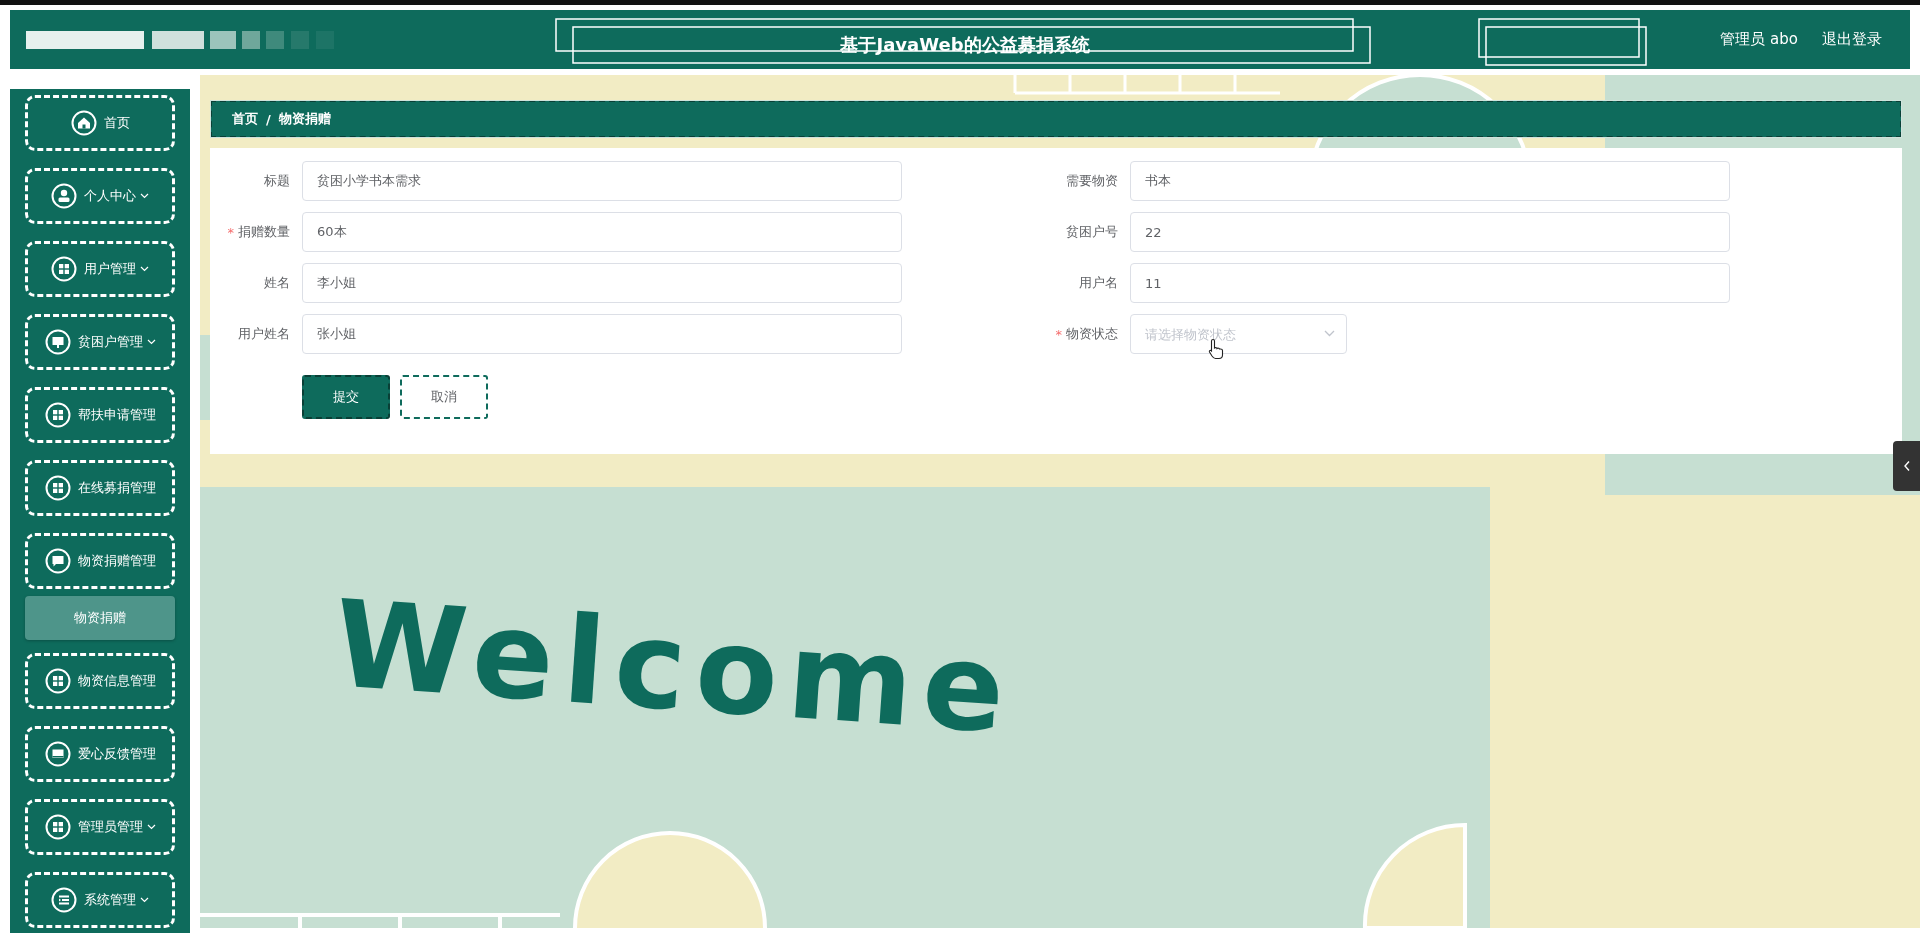 The height and width of the screenshot is (933, 1920). Describe the element at coordinates (602, 283) in the screenshot. I see `input-field: 李小姐` at that location.